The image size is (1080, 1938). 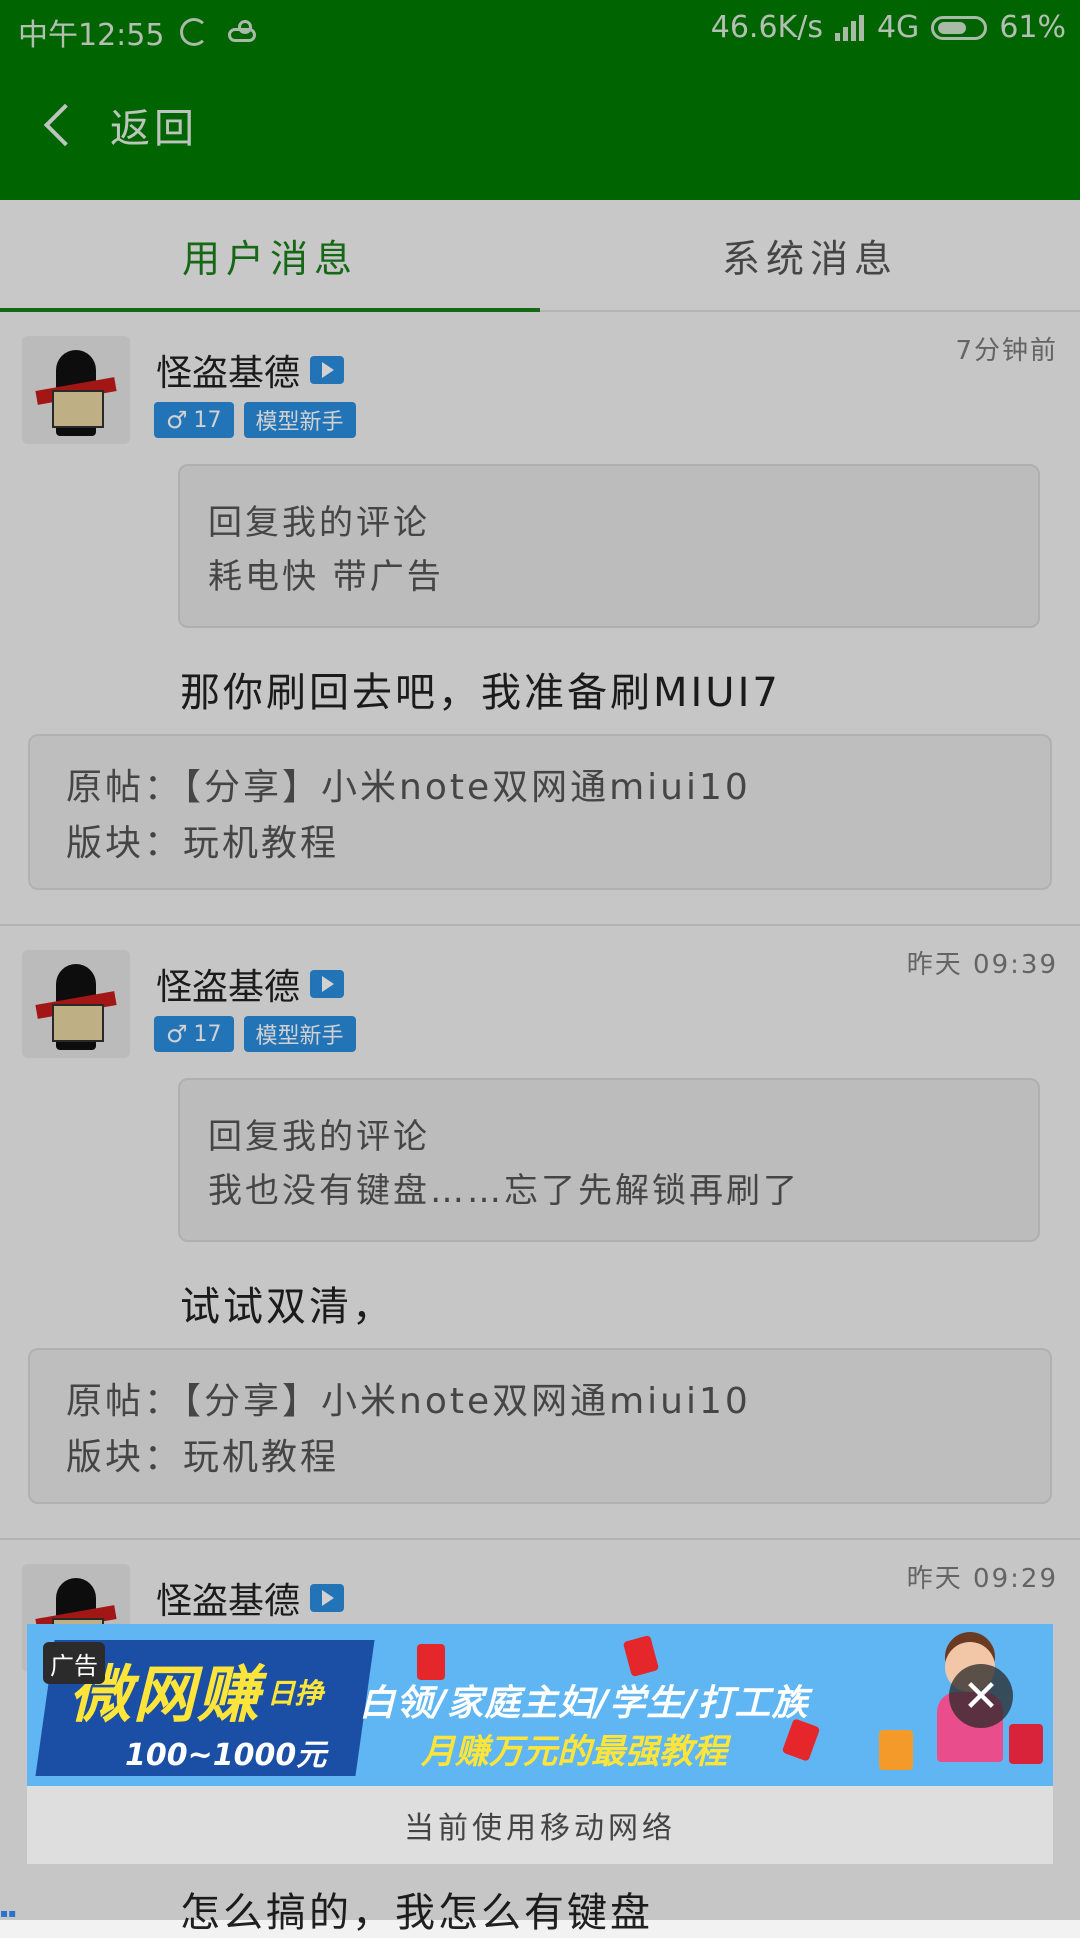 What do you see at coordinates (194, 32) in the screenshot?
I see `sync-icon` at bounding box center [194, 32].